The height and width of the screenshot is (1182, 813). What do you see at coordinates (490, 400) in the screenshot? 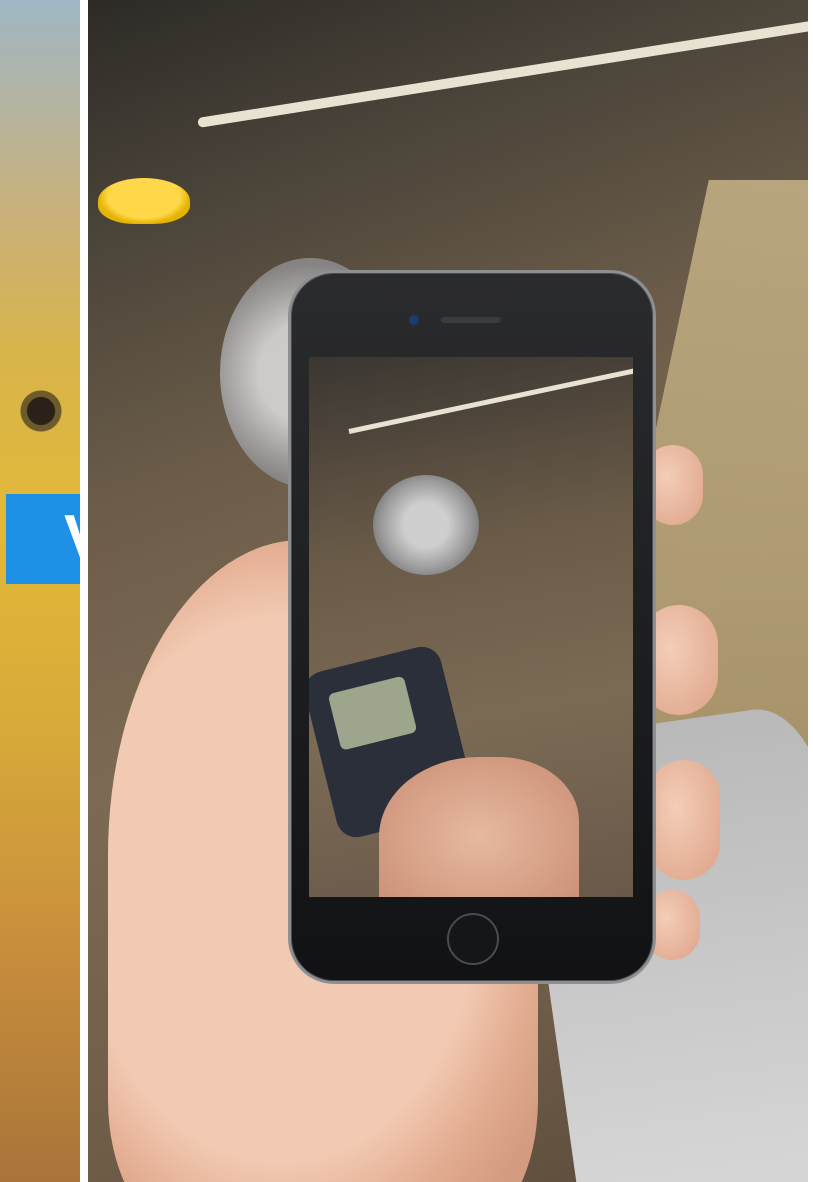
I see `screen-water-pipe` at bounding box center [490, 400].